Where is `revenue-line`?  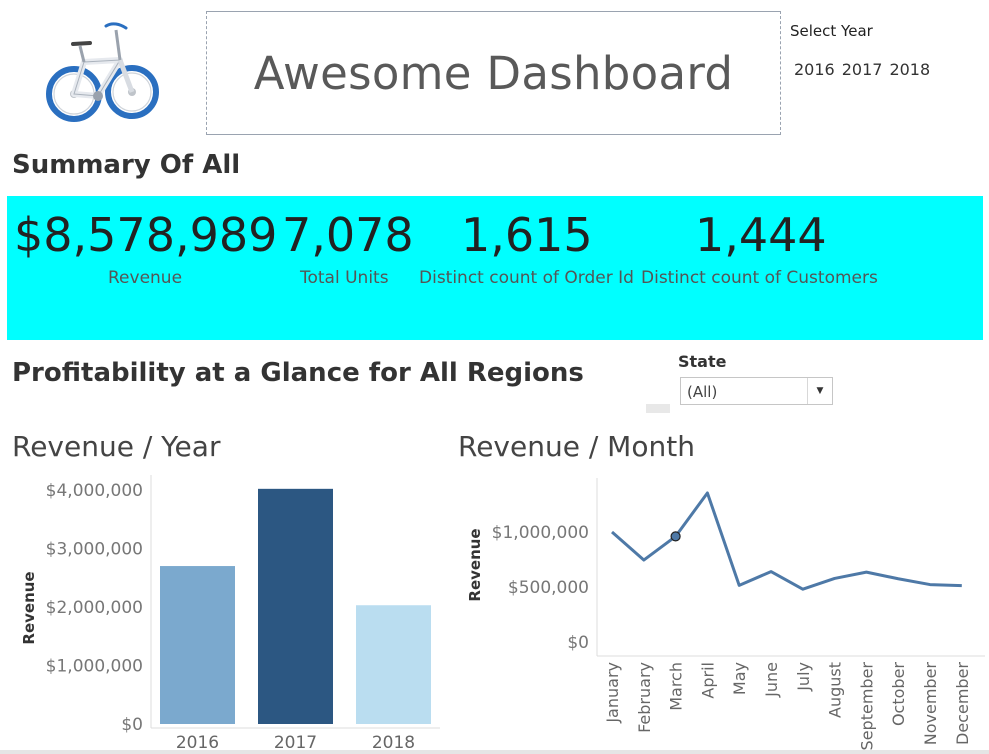
revenue-line is located at coordinates (786, 541).